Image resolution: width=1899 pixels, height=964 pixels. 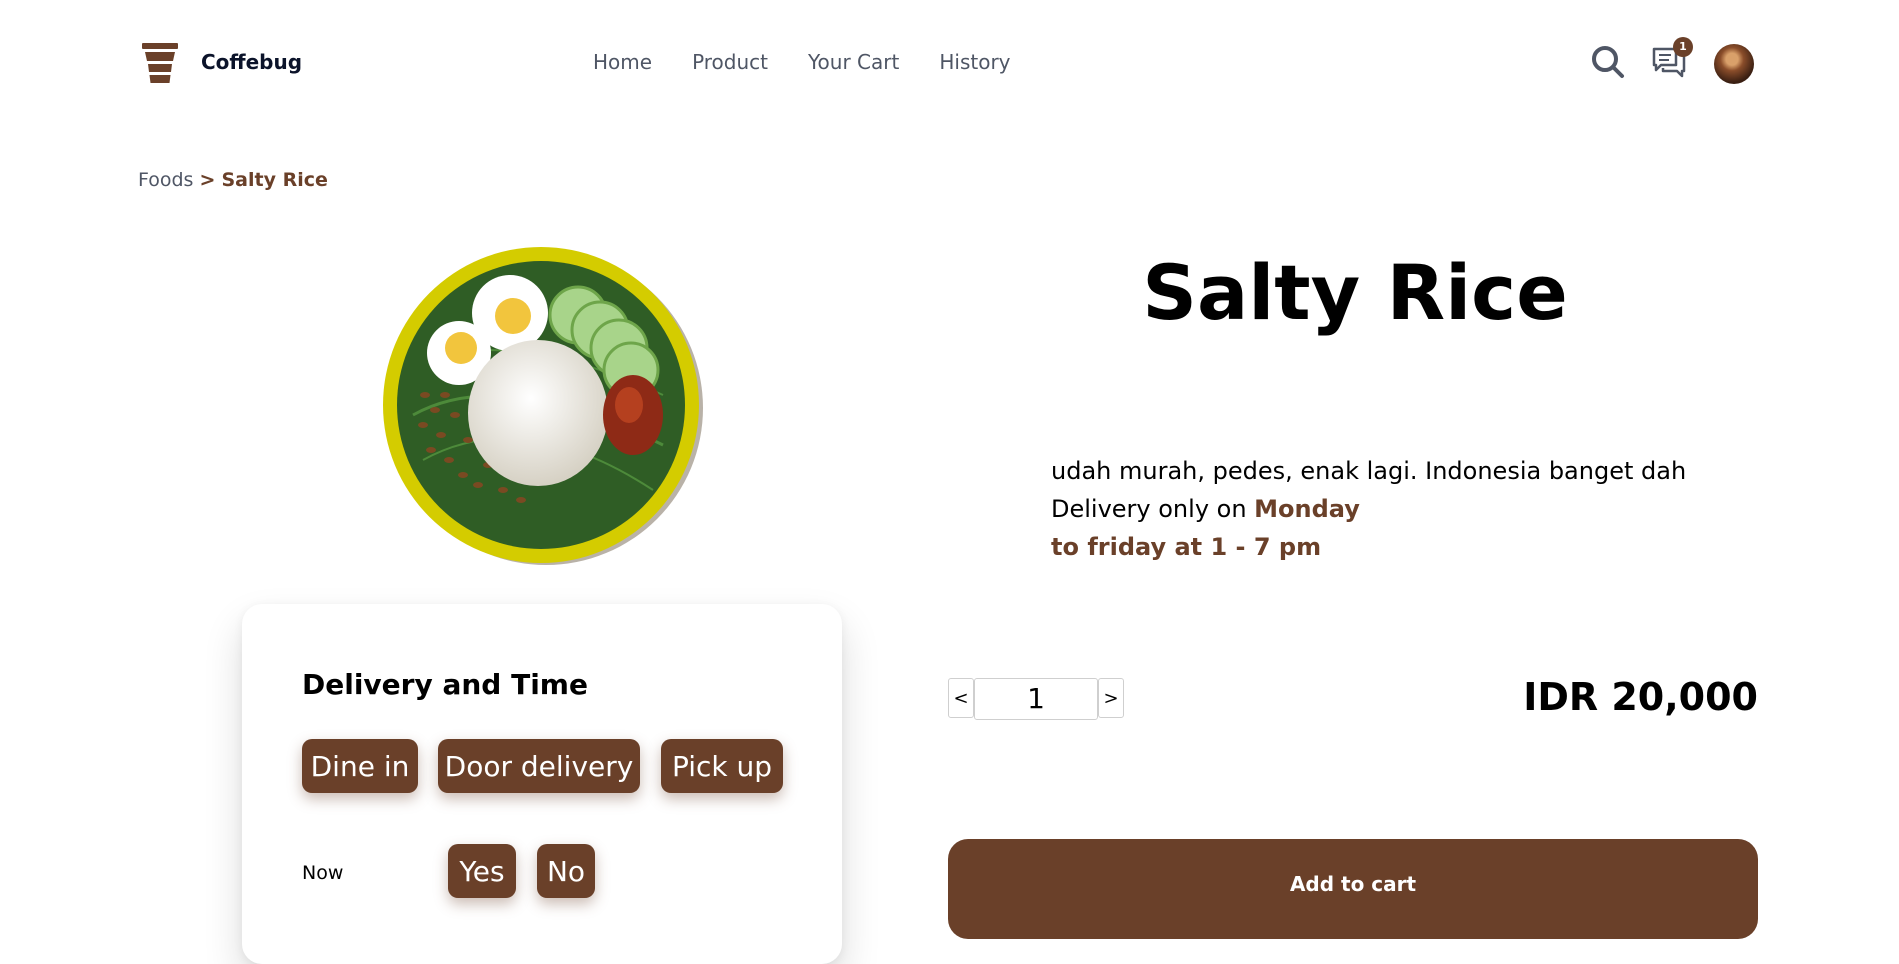 I want to click on dine-in-button: Dine in, so click(x=360, y=766).